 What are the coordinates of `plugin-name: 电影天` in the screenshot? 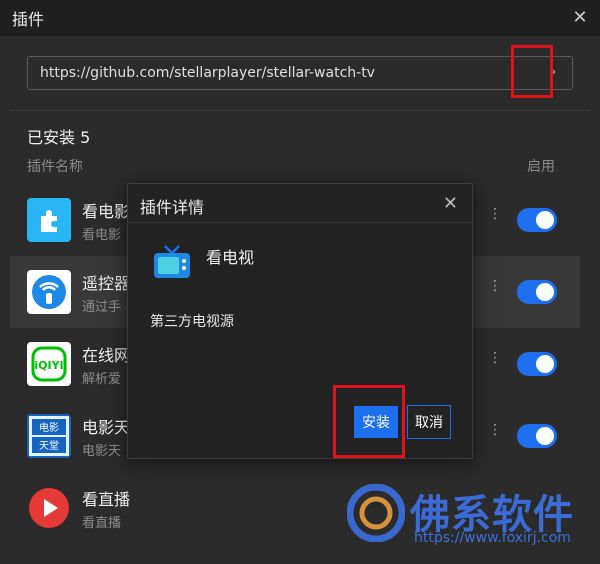 It's located at (106, 427).